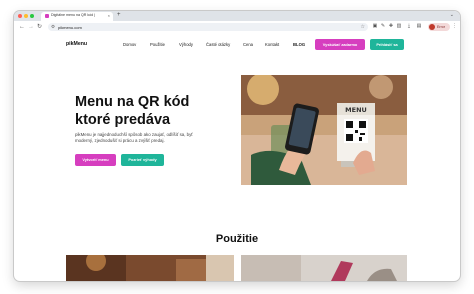 This screenshot has width=474, height=294. I want to click on address-url: pikmenu.com, so click(70, 27).